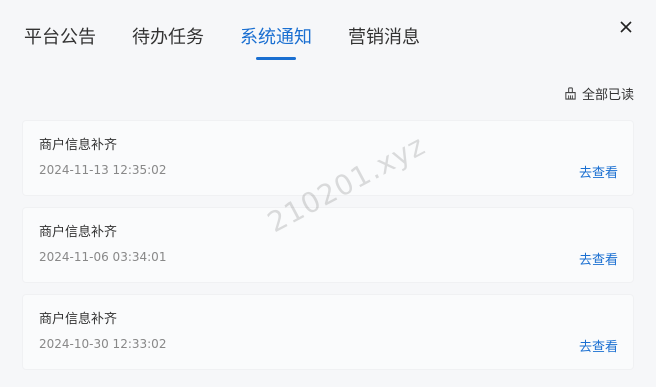 The width and height of the screenshot is (656, 387). Describe the element at coordinates (103, 257) in the screenshot. I see `notification-time: 2024-11-06 03:34:01` at that location.